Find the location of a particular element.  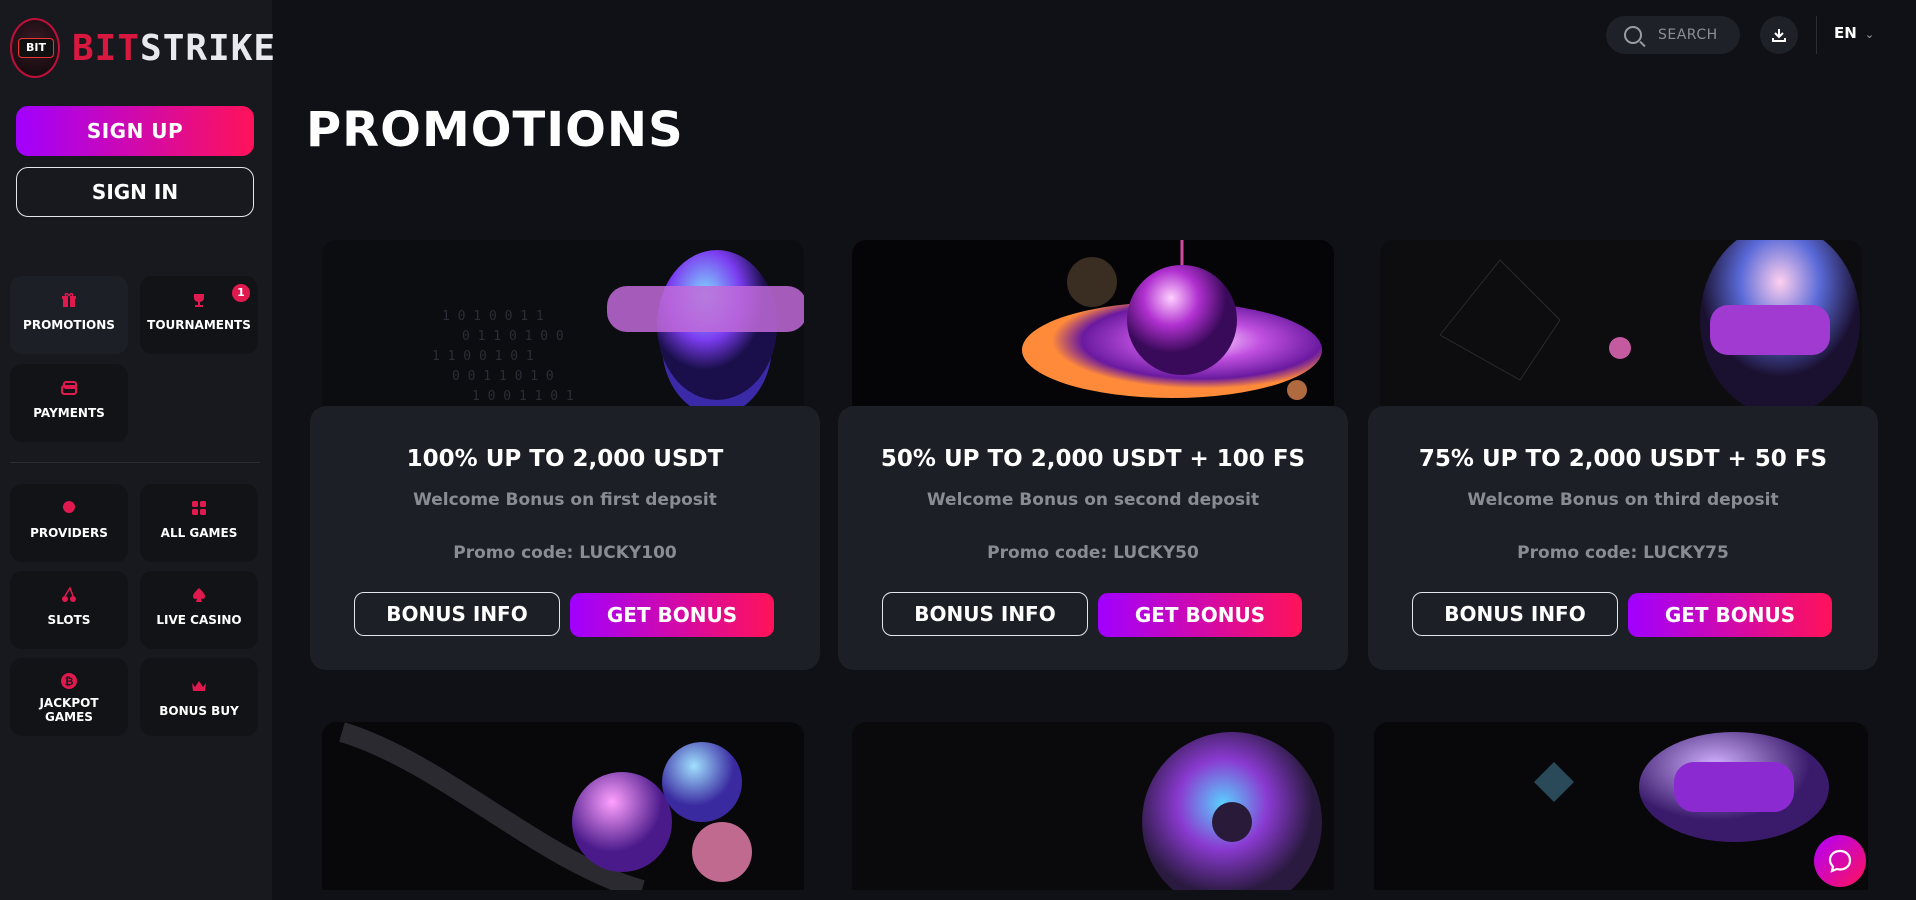

bitcoin-icon: ₿ is located at coordinates (69, 681).